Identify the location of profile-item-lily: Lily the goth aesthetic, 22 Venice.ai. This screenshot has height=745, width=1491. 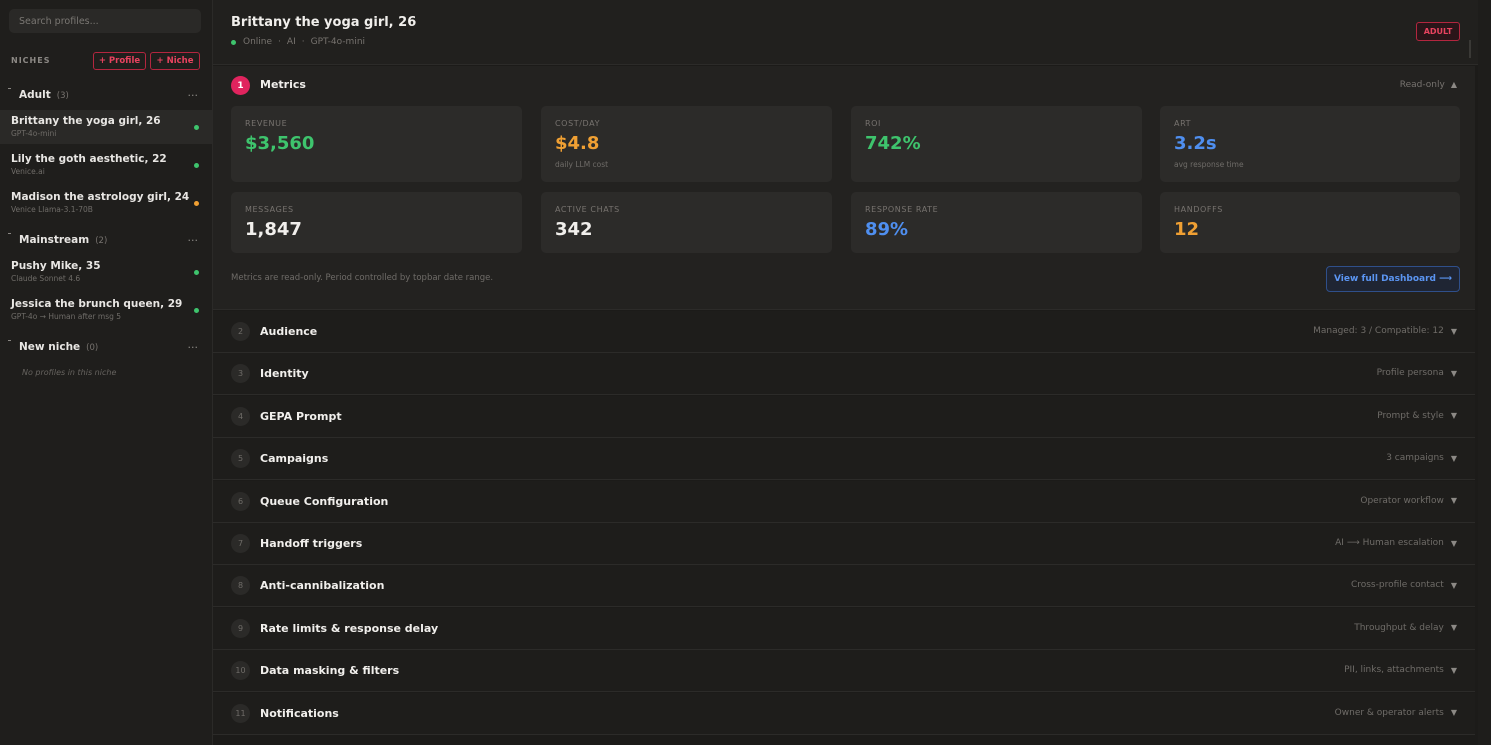
(106, 165).